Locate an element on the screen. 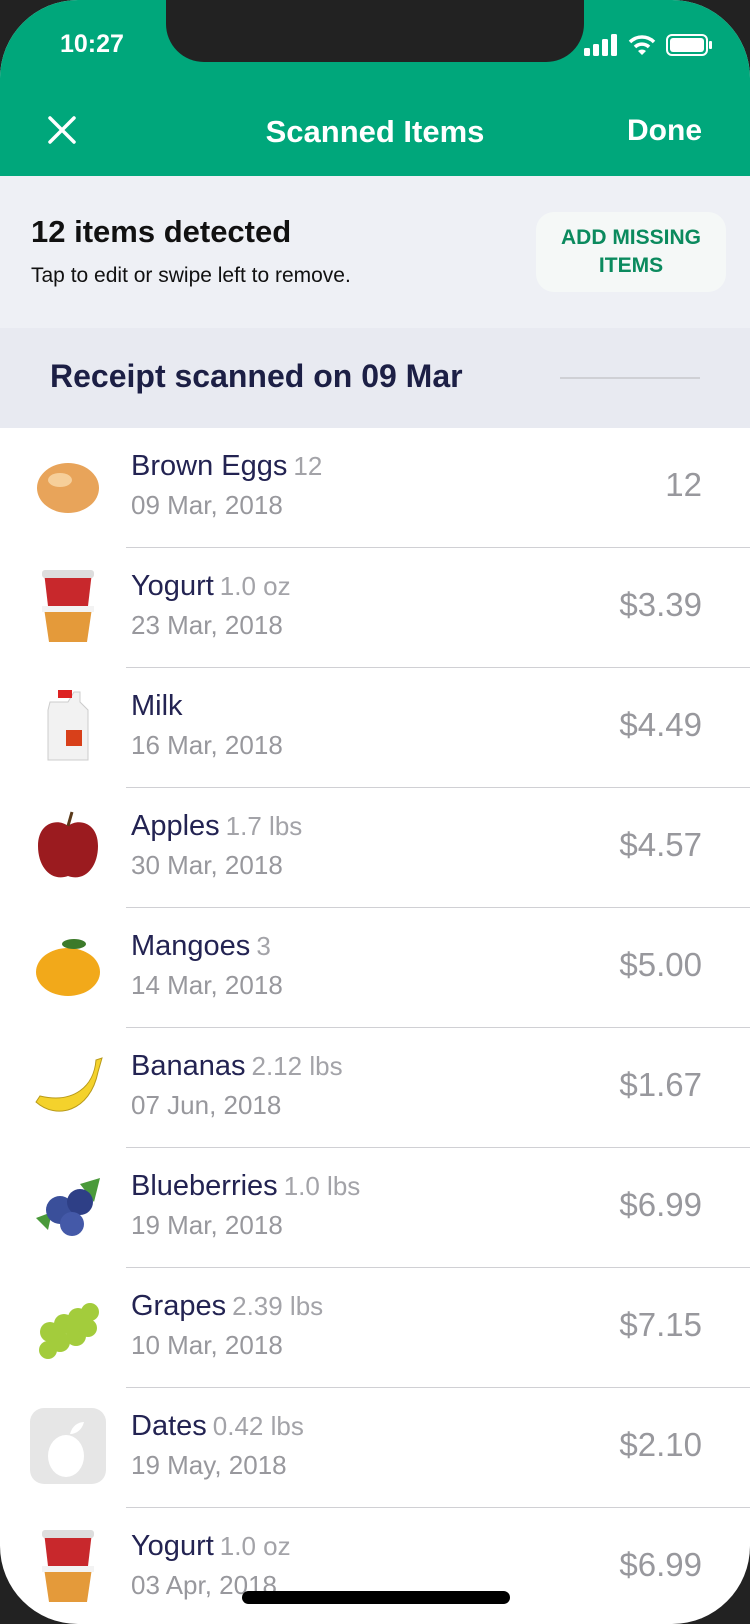 The image size is (750, 1624). device-notch is located at coordinates (375, 31).